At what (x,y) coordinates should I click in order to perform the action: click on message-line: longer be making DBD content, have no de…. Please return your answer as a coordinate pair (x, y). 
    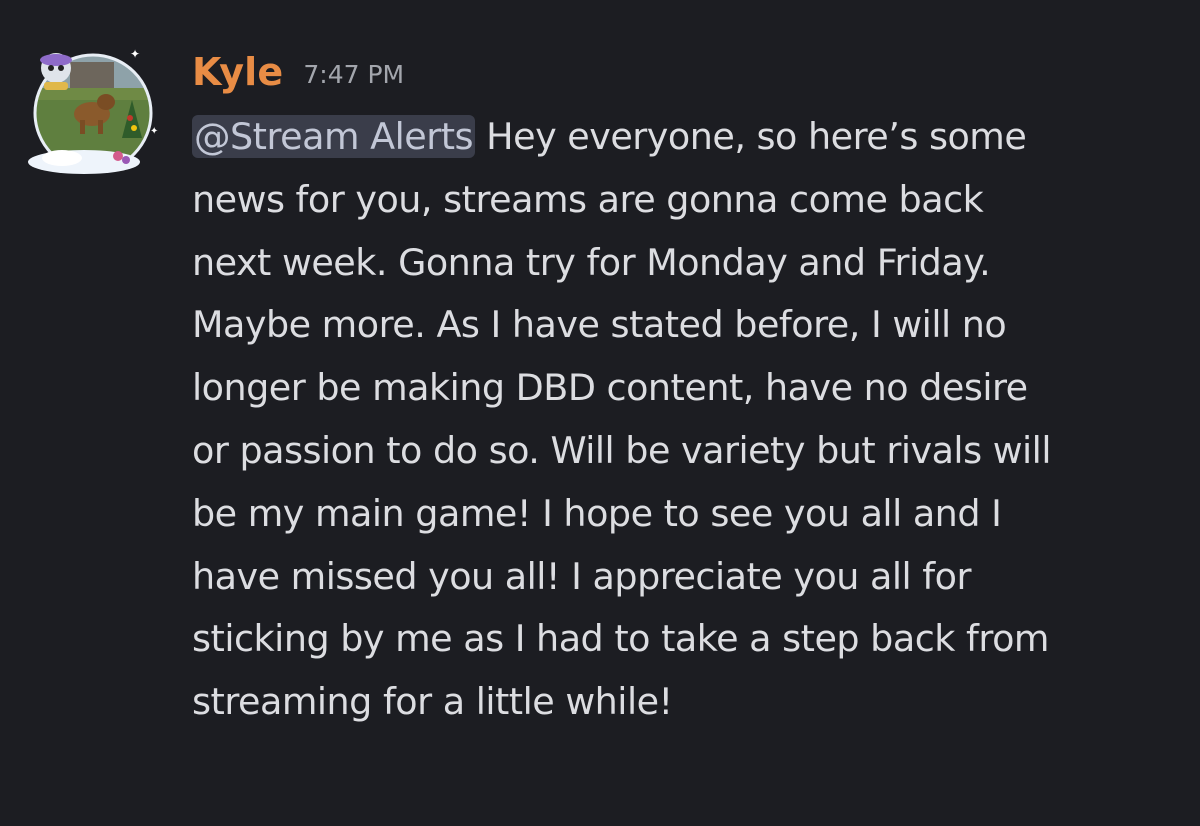
    Looking at the image, I should click on (610, 388).